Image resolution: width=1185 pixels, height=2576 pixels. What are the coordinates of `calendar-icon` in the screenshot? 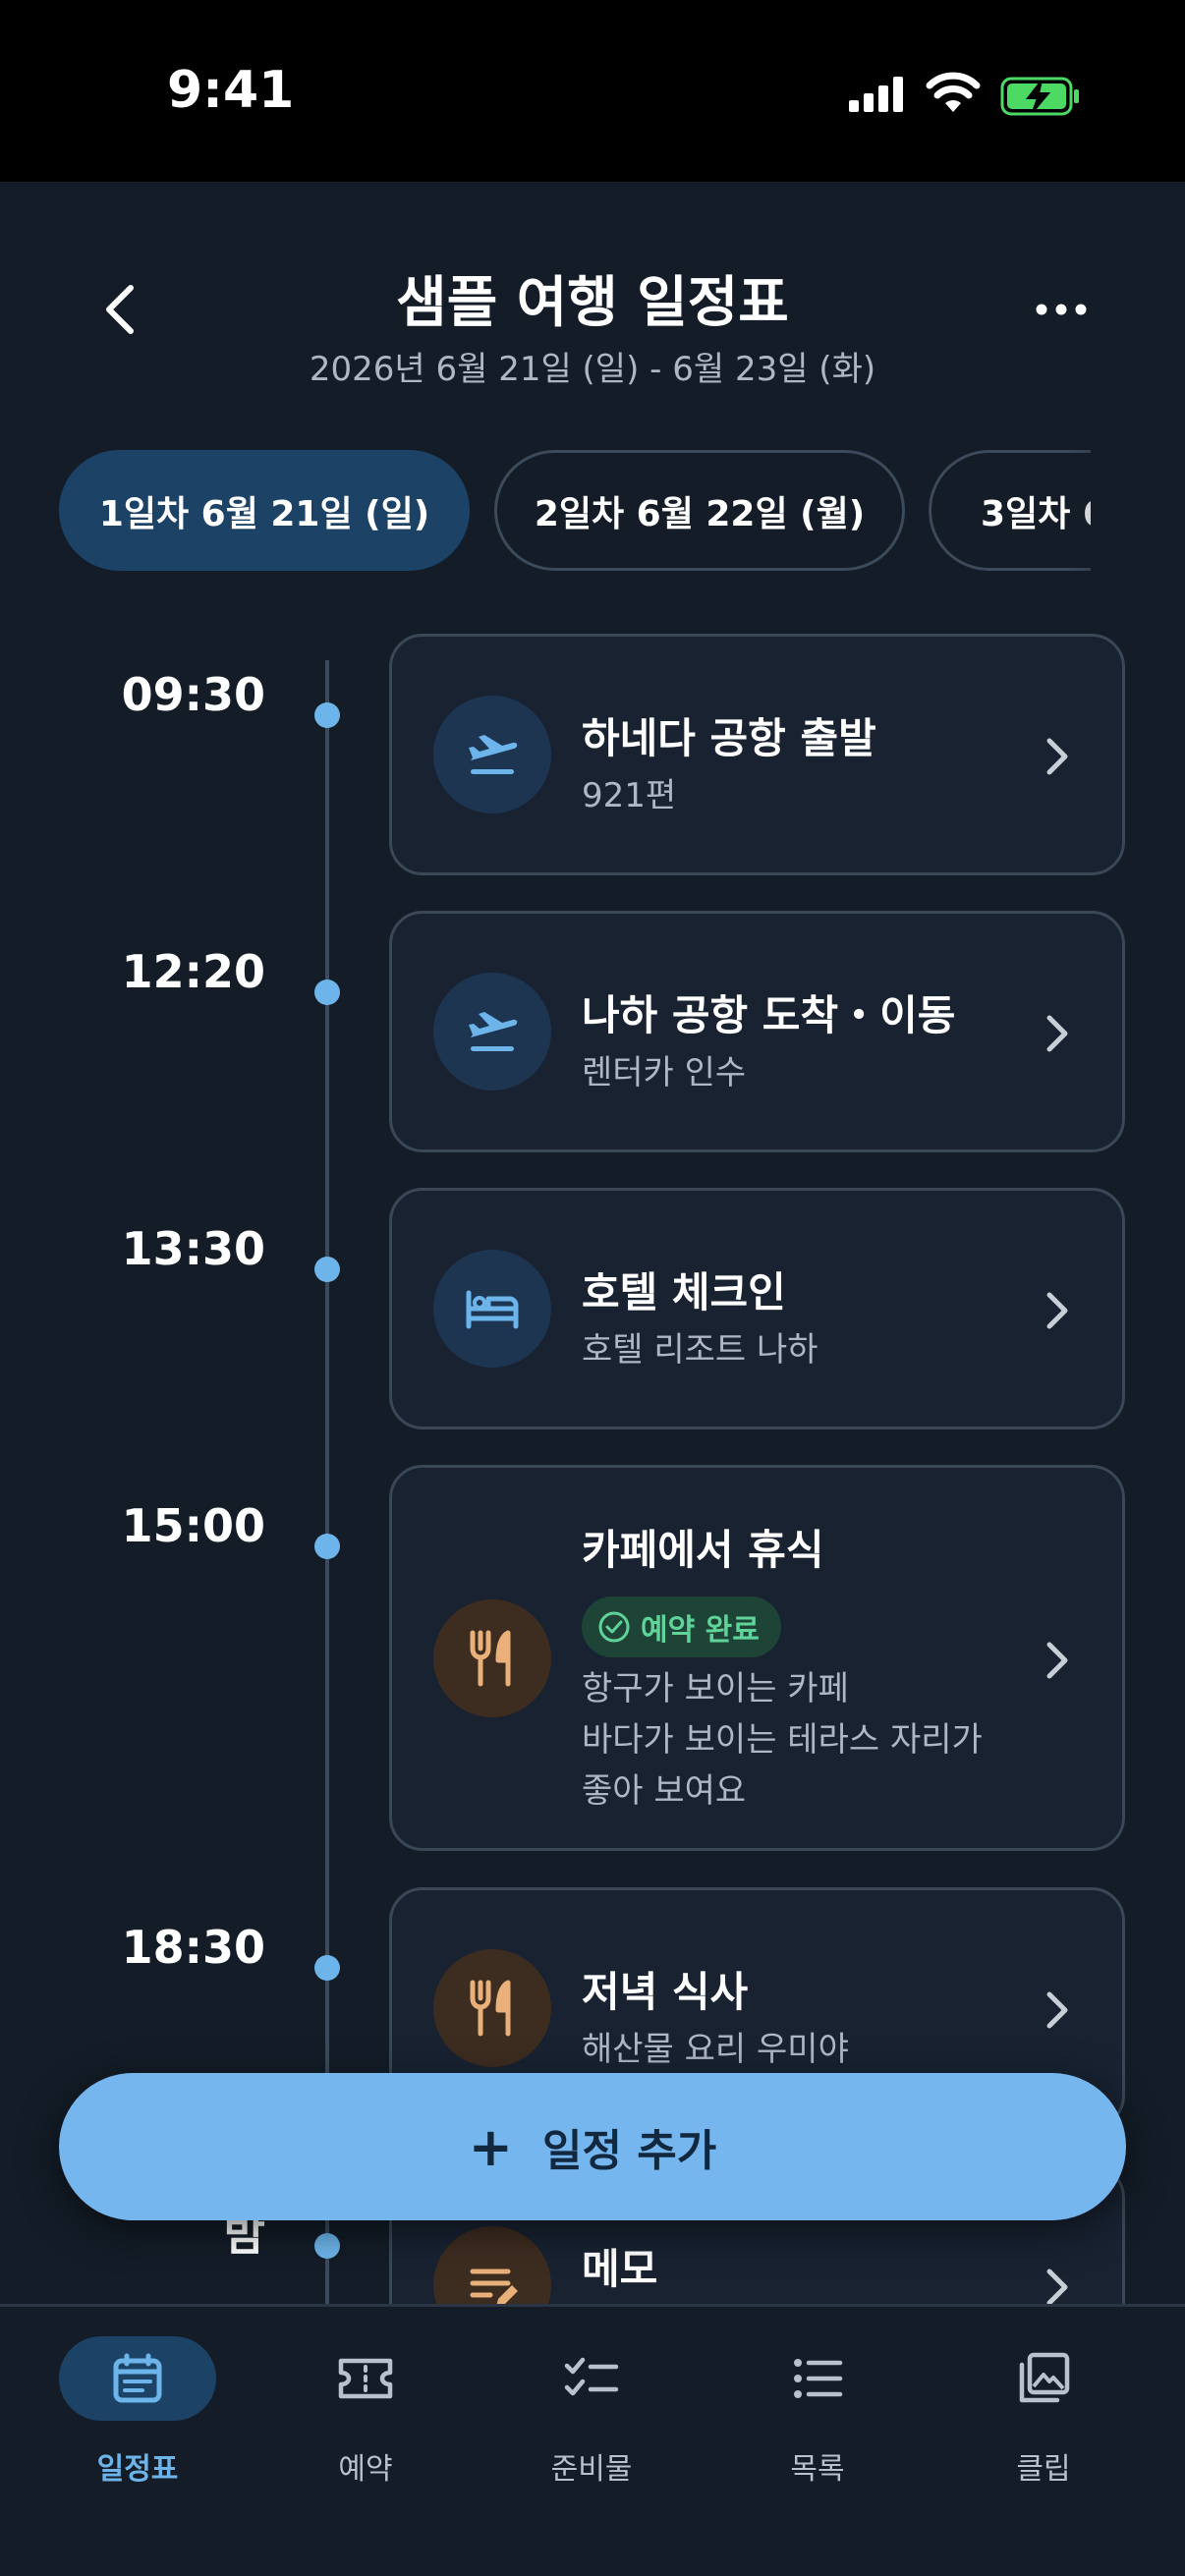 It's located at (137, 2378).